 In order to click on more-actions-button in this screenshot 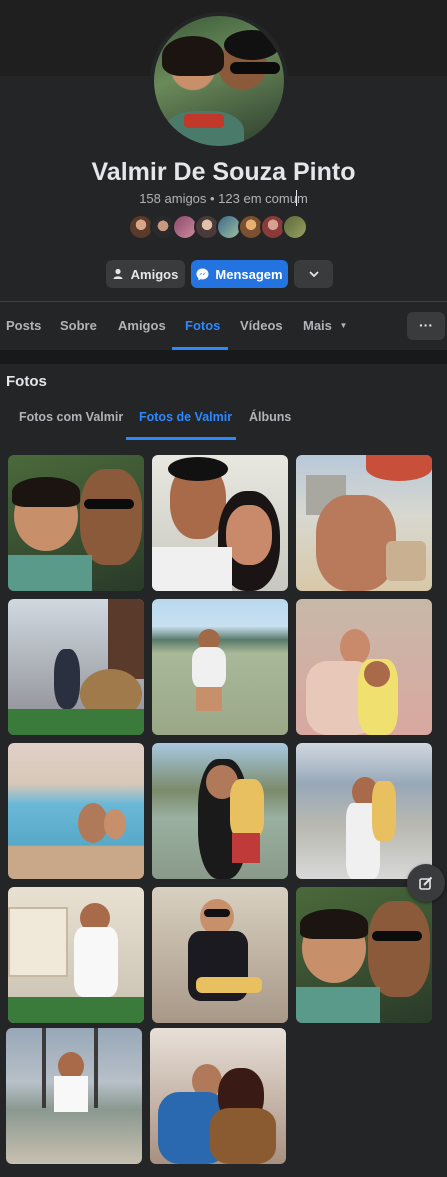, I will do `click(313, 274)`.